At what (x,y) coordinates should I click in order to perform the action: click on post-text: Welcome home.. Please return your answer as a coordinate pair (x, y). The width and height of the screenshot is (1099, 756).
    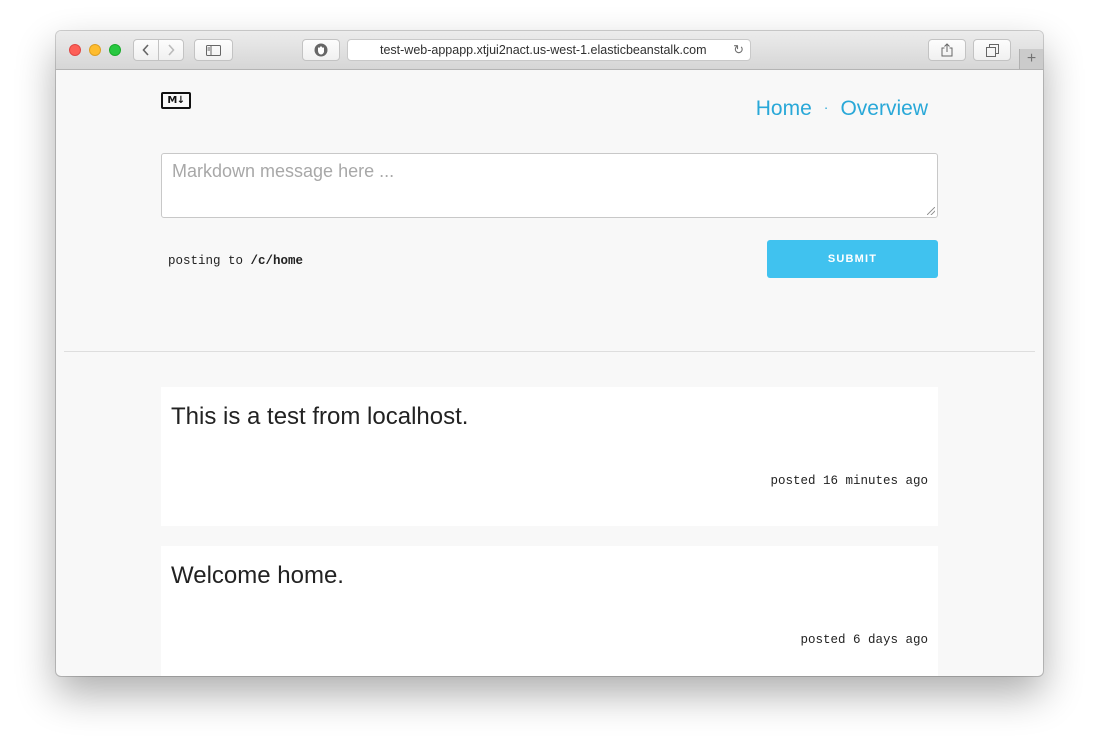
    Looking at the image, I should click on (257, 575).